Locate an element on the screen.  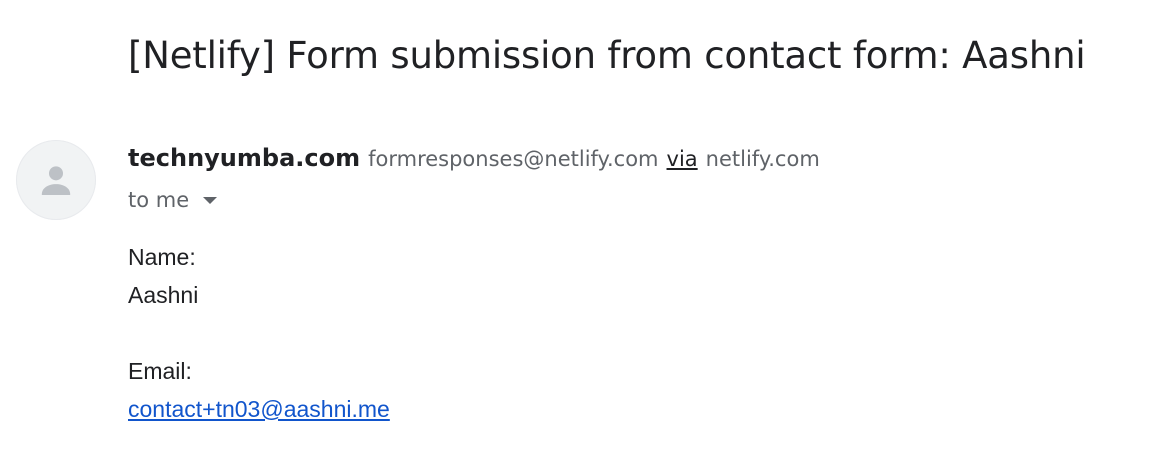
person-icon is located at coordinates (56, 180).